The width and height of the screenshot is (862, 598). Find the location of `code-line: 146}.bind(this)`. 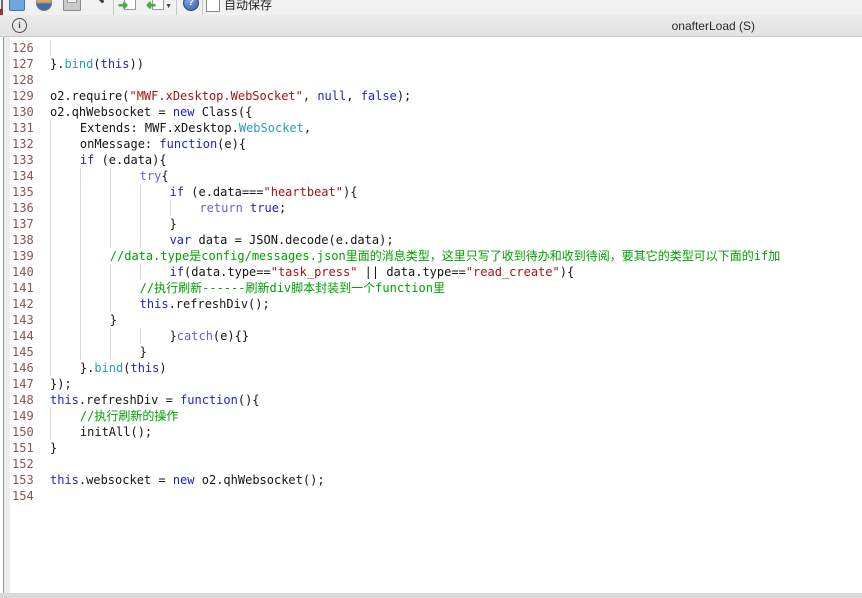

code-line: 146}.bind(this) is located at coordinates (436, 368).